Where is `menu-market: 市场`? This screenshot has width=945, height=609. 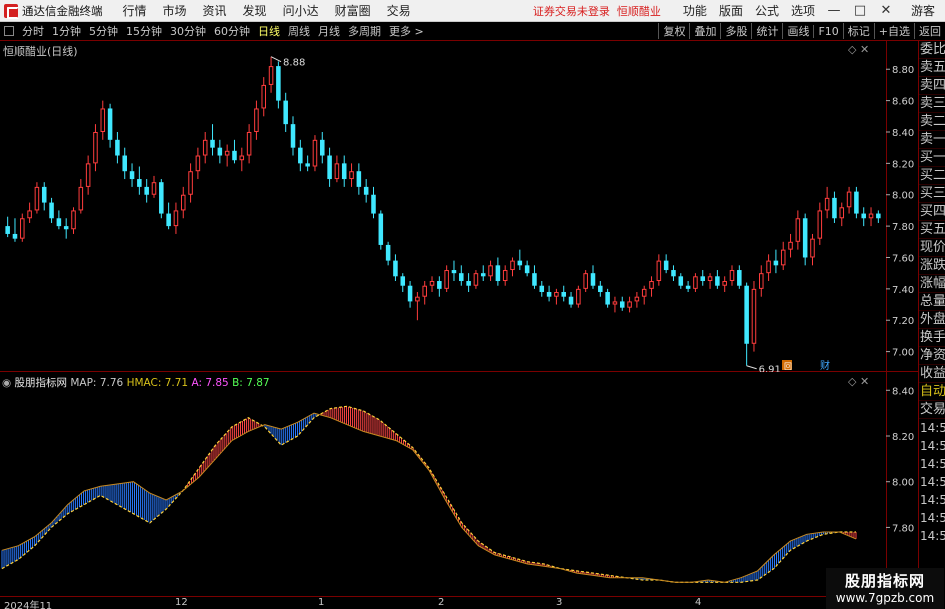
menu-market: 市场 is located at coordinates (175, 10).